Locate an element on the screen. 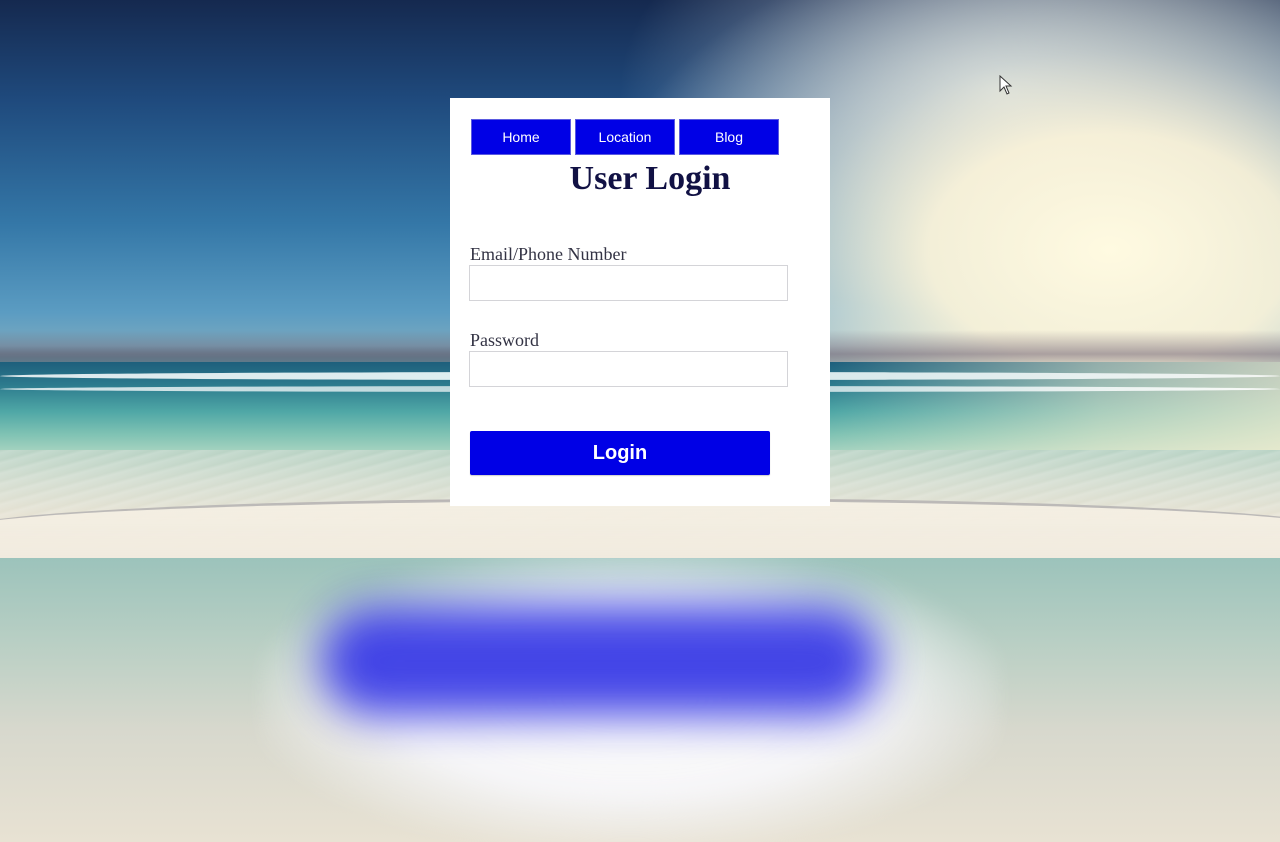 The width and height of the screenshot is (1280, 842). nav-home-button: Home is located at coordinates (521, 137).